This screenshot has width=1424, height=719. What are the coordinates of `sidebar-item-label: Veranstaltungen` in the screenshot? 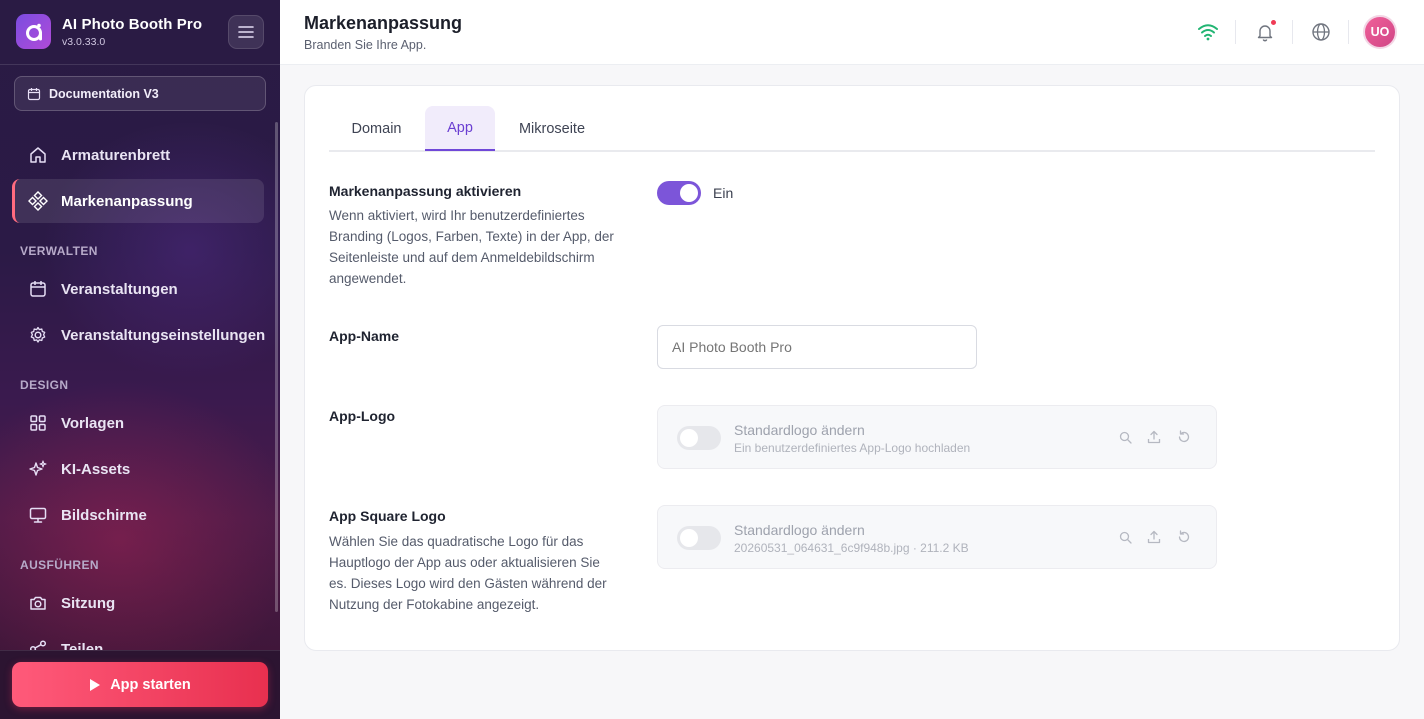 It's located at (119, 289).